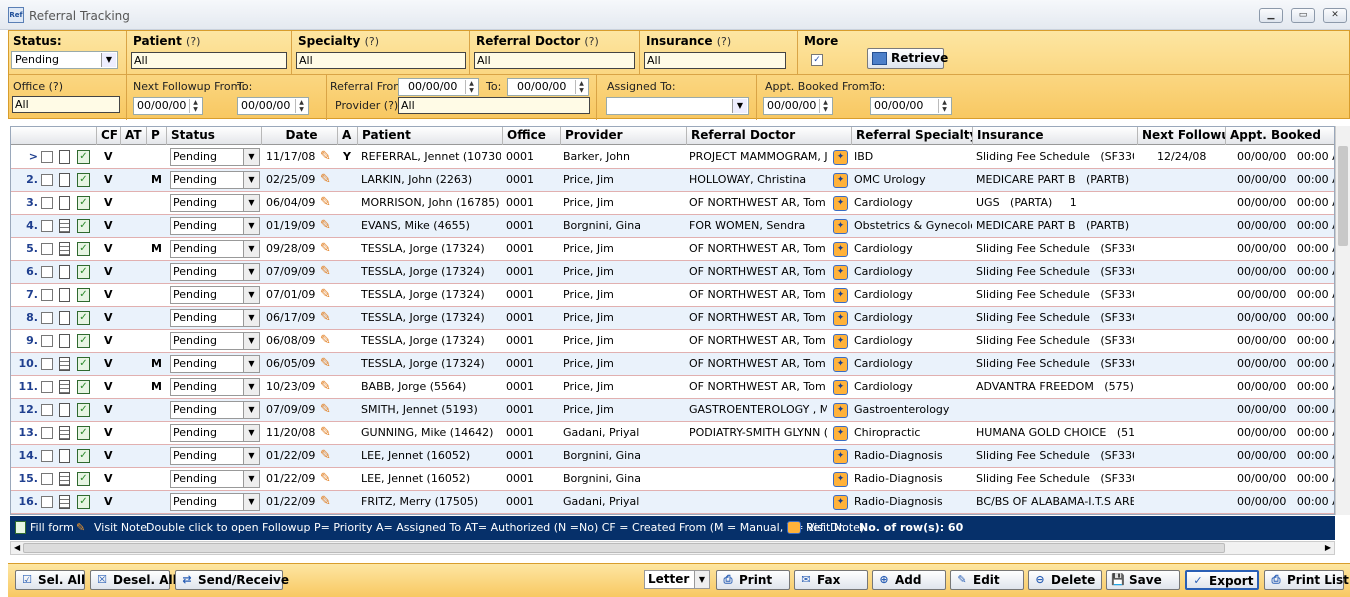  I want to click on retrieve-button: Retrieve, so click(907, 58).